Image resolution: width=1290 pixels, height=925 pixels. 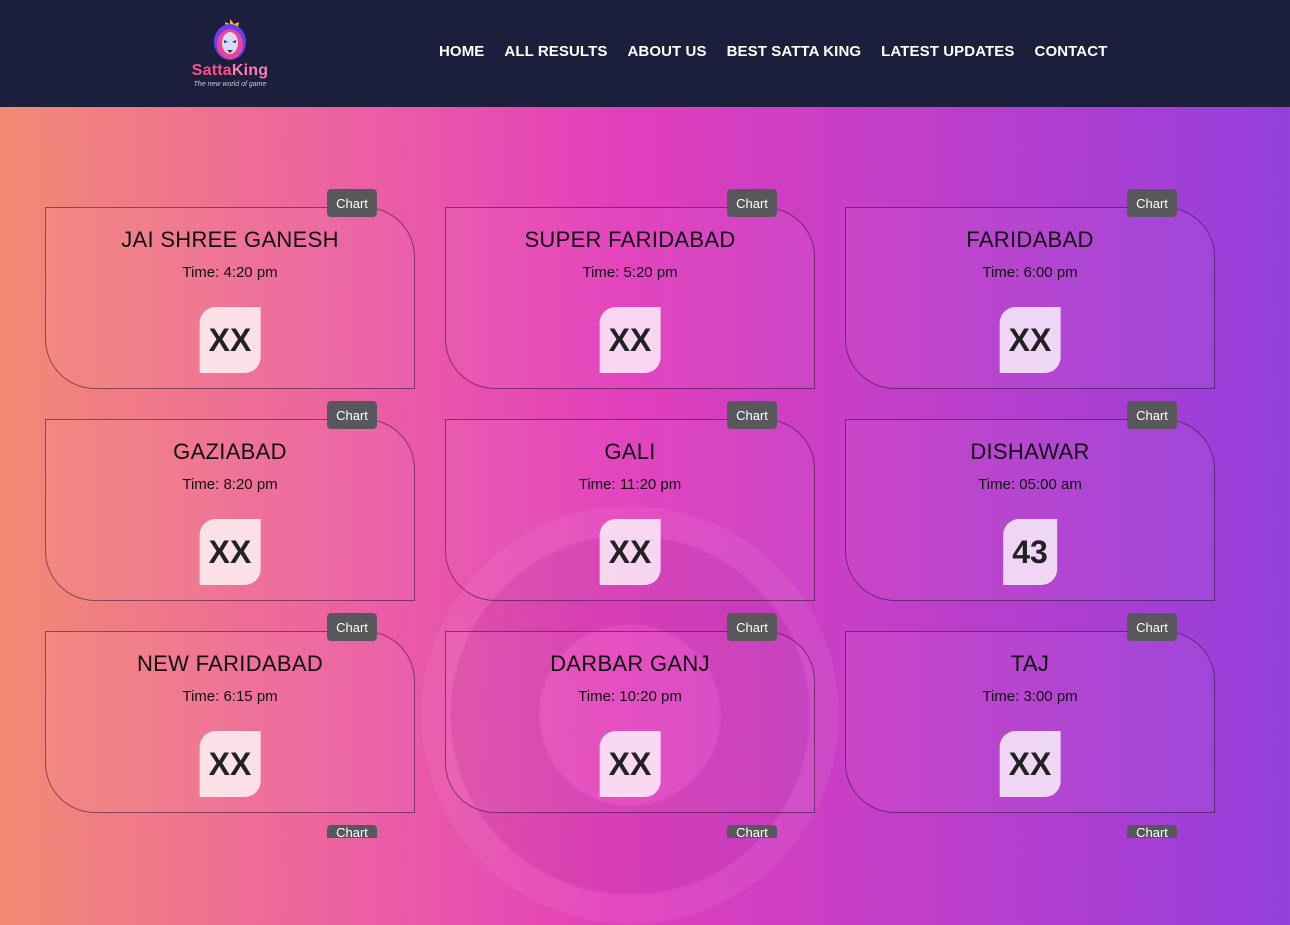 What do you see at coordinates (630, 510) in the screenshot?
I see `game-card: GALI Time: 11:20 pm XX` at bounding box center [630, 510].